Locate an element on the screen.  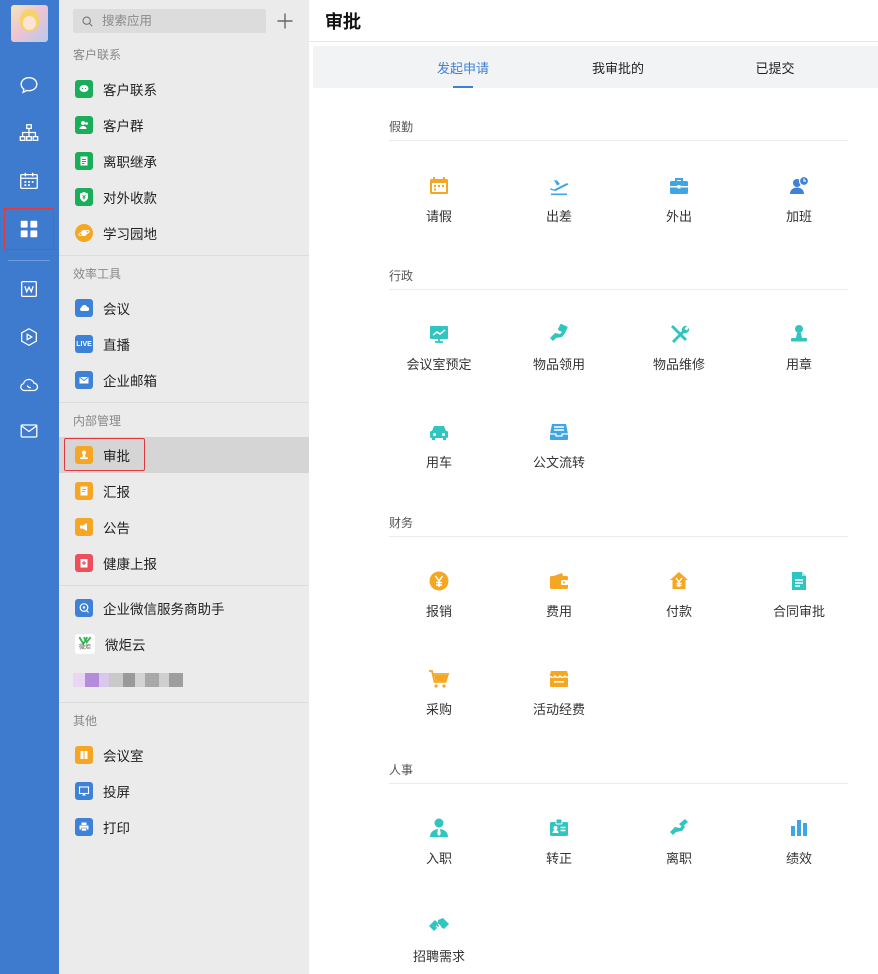
calendar-rail-button is located at coordinates (29, 181).